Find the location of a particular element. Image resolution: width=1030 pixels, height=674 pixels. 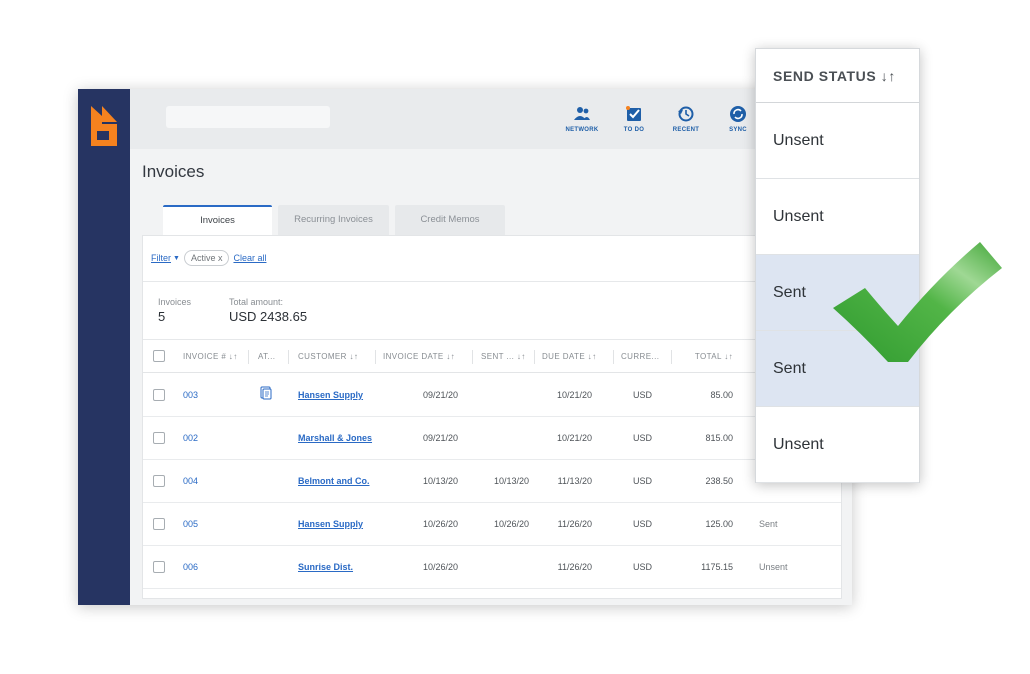

total-amount: 815.00 is located at coordinates (719, 438).